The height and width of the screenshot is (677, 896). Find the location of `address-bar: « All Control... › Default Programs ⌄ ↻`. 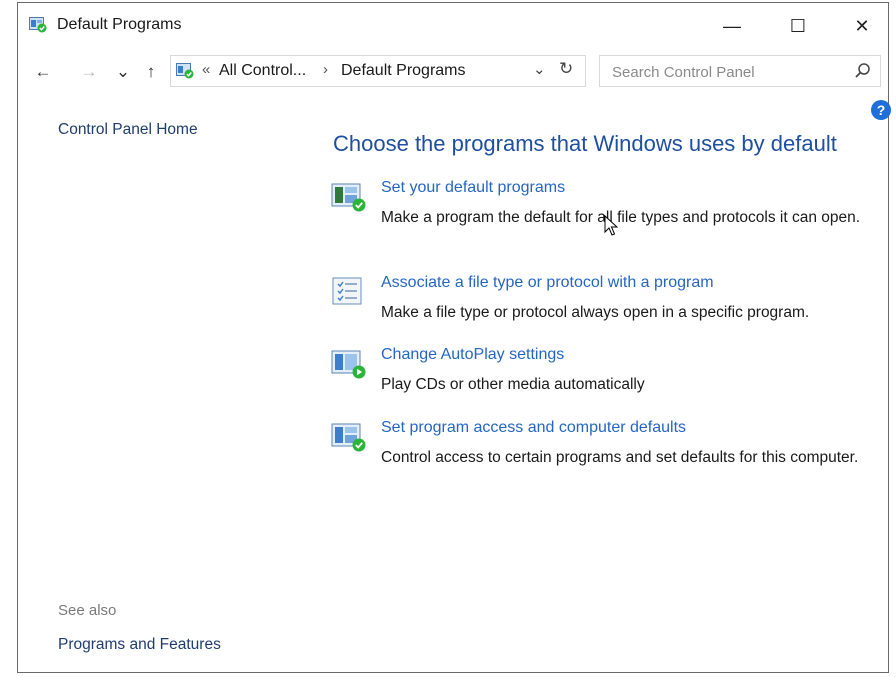

address-bar: « All Control... › Default Programs ⌄ ↻ is located at coordinates (378, 71).